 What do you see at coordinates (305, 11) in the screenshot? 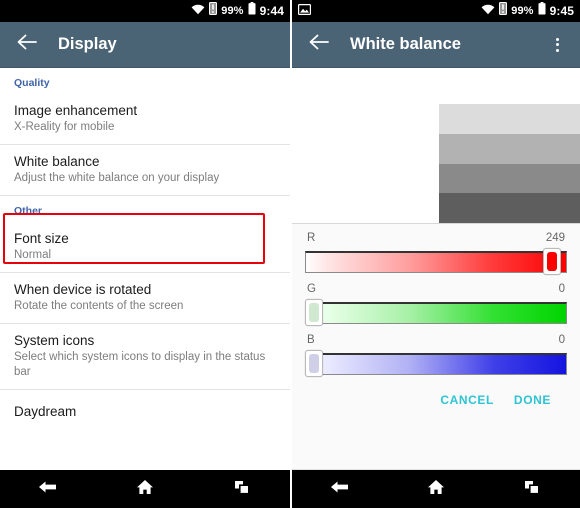
I see `screenshot-image-icon` at bounding box center [305, 11].